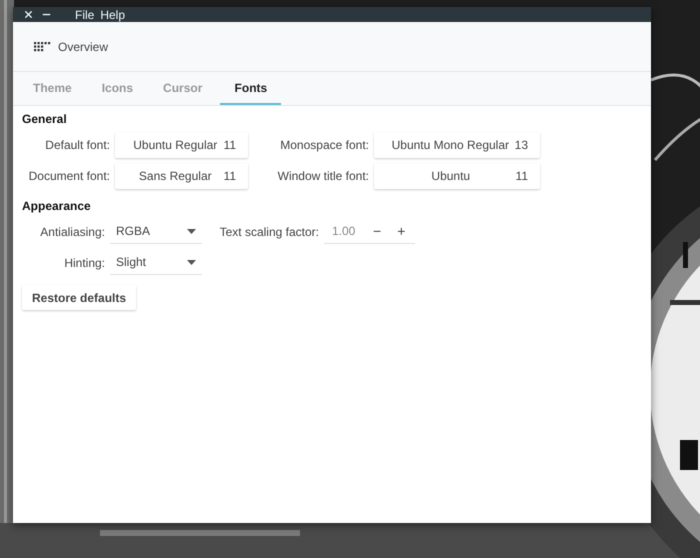 This screenshot has height=558, width=700. Describe the element at coordinates (83, 47) in the screenshot. I see `overview-button: Overview` at that location.